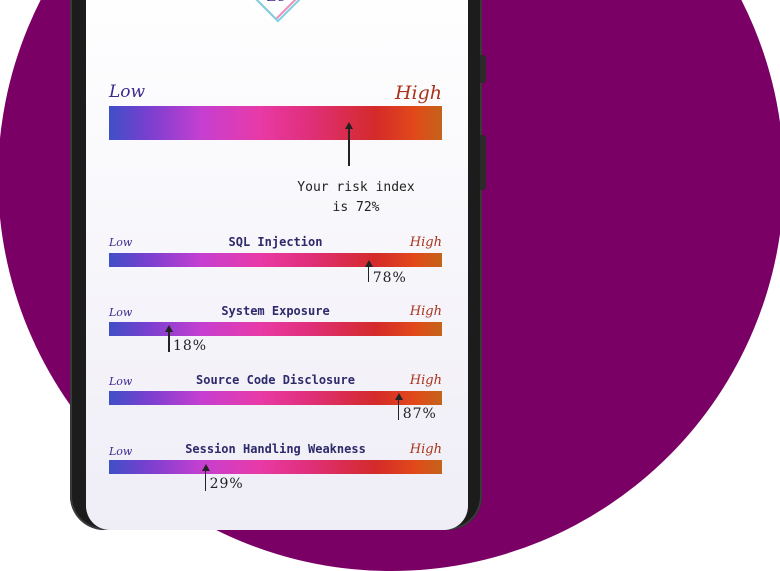 The image size is (780, 571). What do you see at coordinates (127, 92) in the screenshot?
I see `overall-low-label: Low` at bounding box center [127, 92].